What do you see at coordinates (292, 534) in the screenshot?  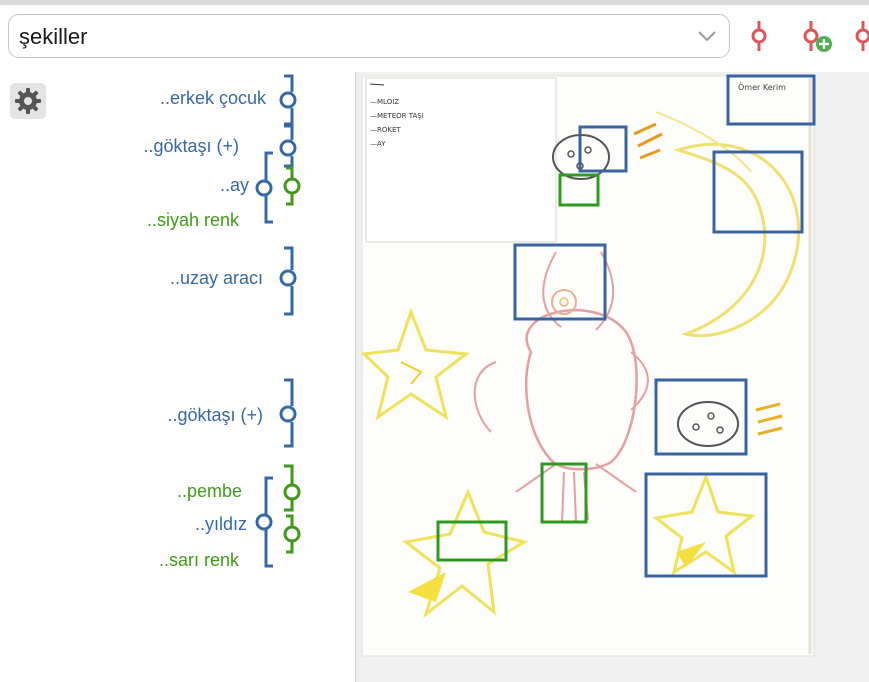 I see `code-marker-sari-renk` at bounding box center [292, 534].